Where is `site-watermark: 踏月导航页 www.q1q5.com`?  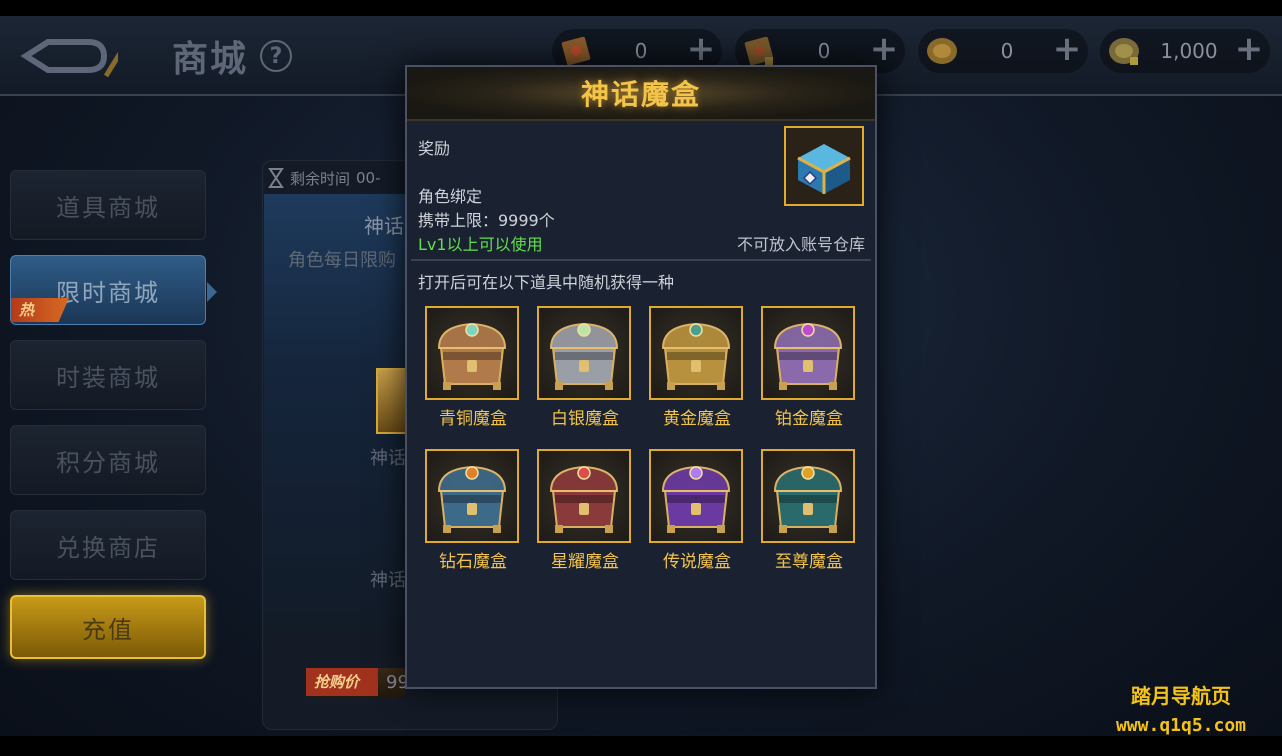 site-watermark: 踏月导航页 www.q1q5.com is located at coordinates (1181, 708).